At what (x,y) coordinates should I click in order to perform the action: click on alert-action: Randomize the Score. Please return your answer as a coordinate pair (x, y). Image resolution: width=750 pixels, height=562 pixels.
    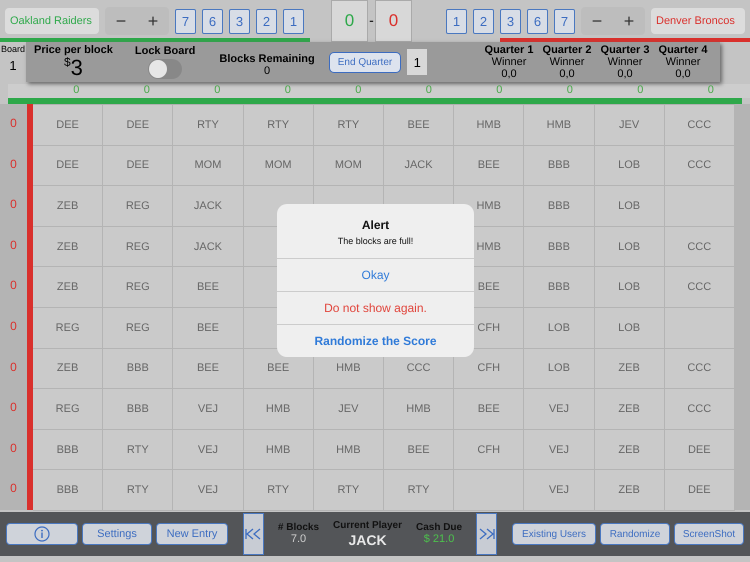
    Looking at the image, I should click on (375, 340).